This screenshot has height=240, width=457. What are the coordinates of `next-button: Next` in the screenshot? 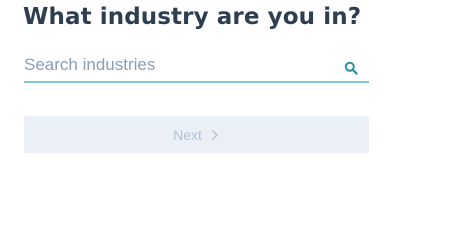 It's located at (196, 134).